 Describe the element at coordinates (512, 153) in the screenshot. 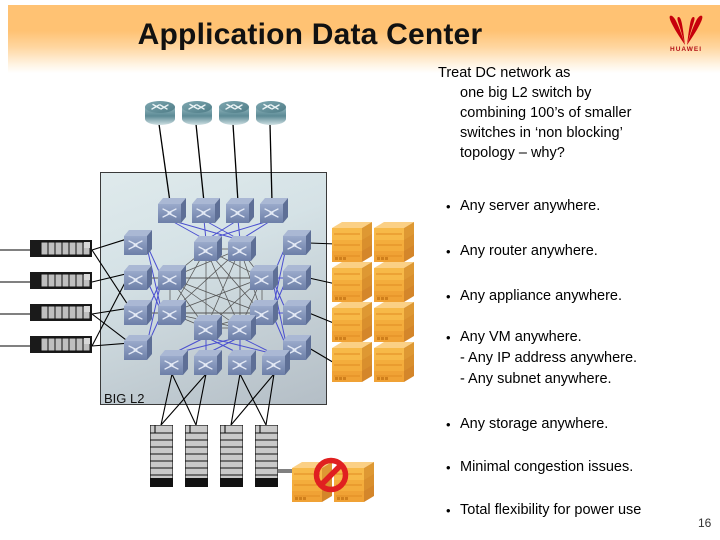

I see `intro-line-5: topology – why?` at that location.